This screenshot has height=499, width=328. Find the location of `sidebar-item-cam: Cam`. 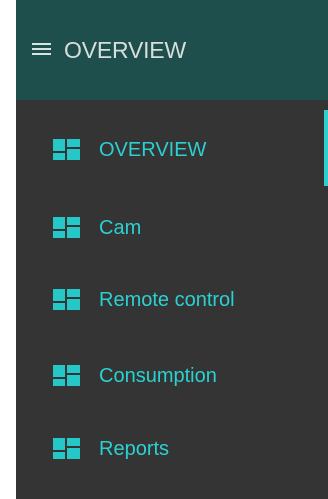

sidebar-item-cam: Cam is located at coordinates (172, 228).